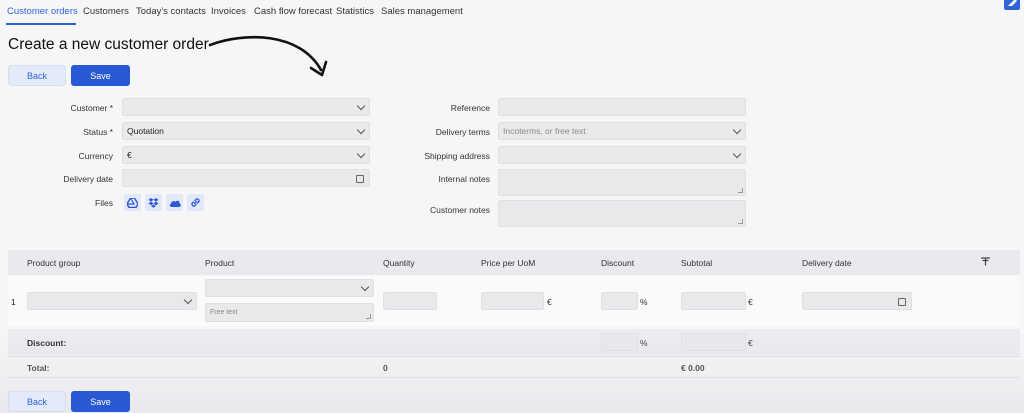  Describe the element at coordinates (457, 156) in the screenshot. I see `shipping-address-label: Shipping address` at that location.